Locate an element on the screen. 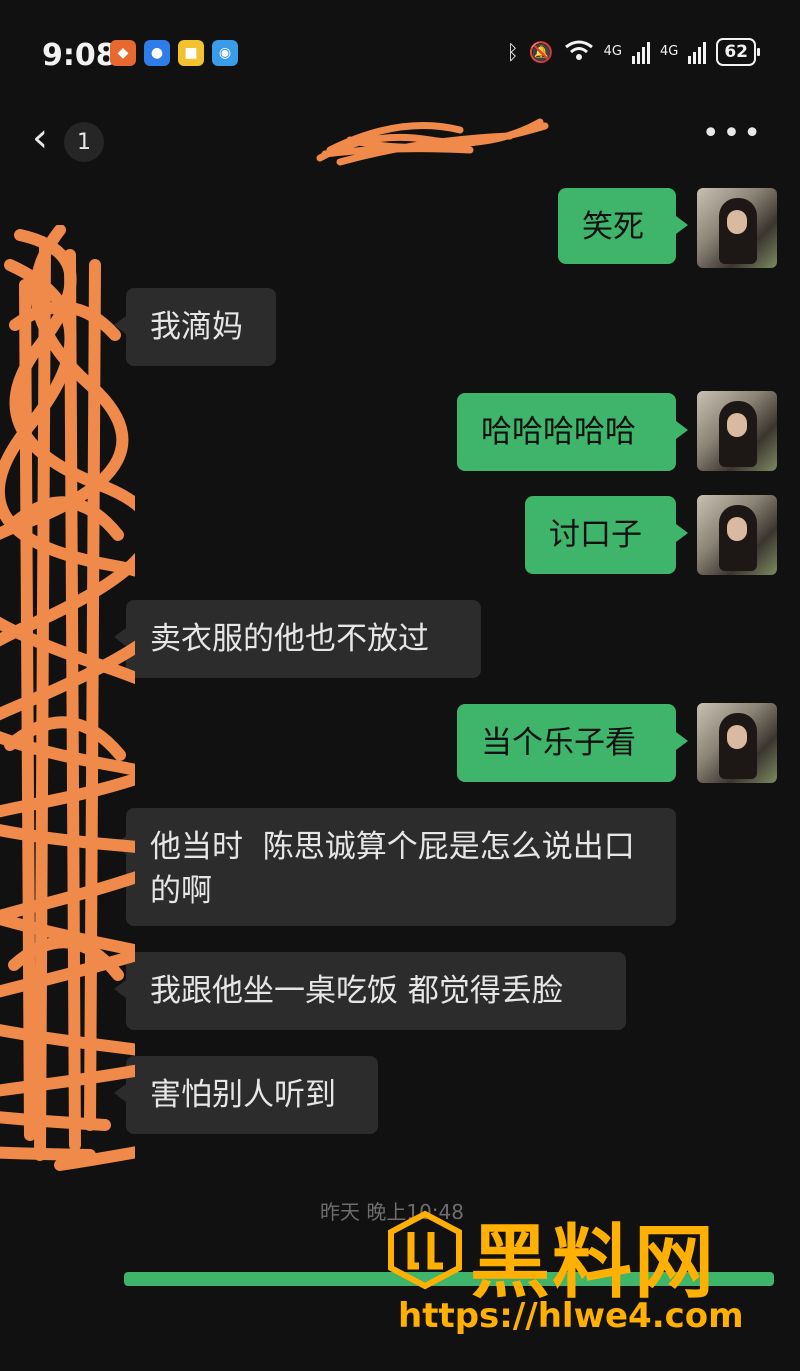 Image resolution: width=800 pixels, height=1371 pixels. status-indicators: ᛒ 🔕 4G 4G 62 is located at coordinates (633, 52).